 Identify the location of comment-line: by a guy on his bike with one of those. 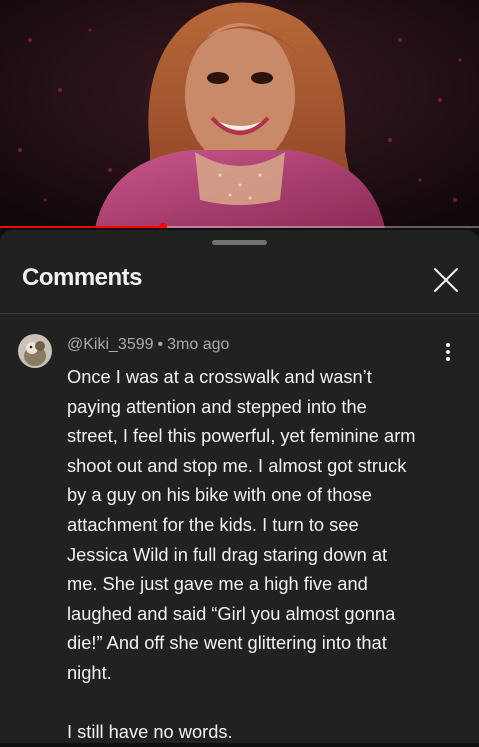
(219, 495).